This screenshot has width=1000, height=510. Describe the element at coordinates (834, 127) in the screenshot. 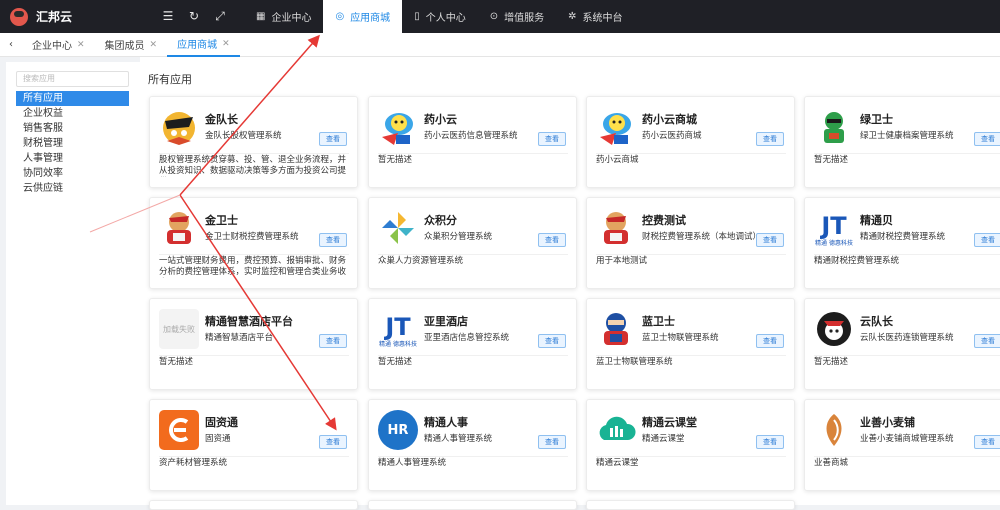

I see `green-guard-logo-icon` at that location.